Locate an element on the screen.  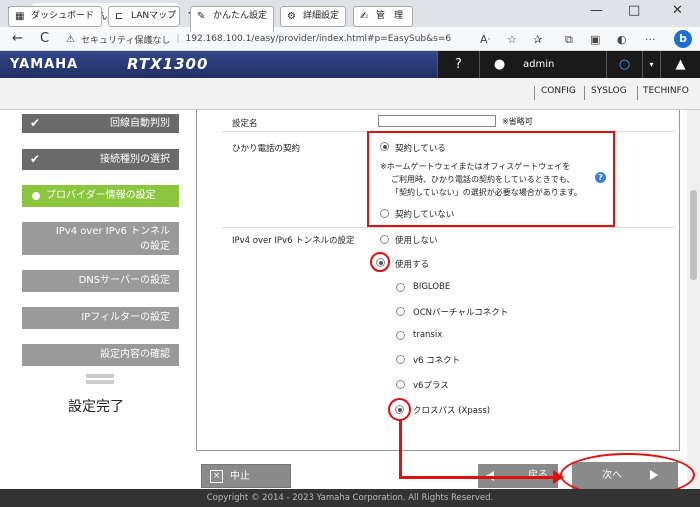
detail-settings-button: ⚙ 詳細設定 is located at coordinates (313, 16).